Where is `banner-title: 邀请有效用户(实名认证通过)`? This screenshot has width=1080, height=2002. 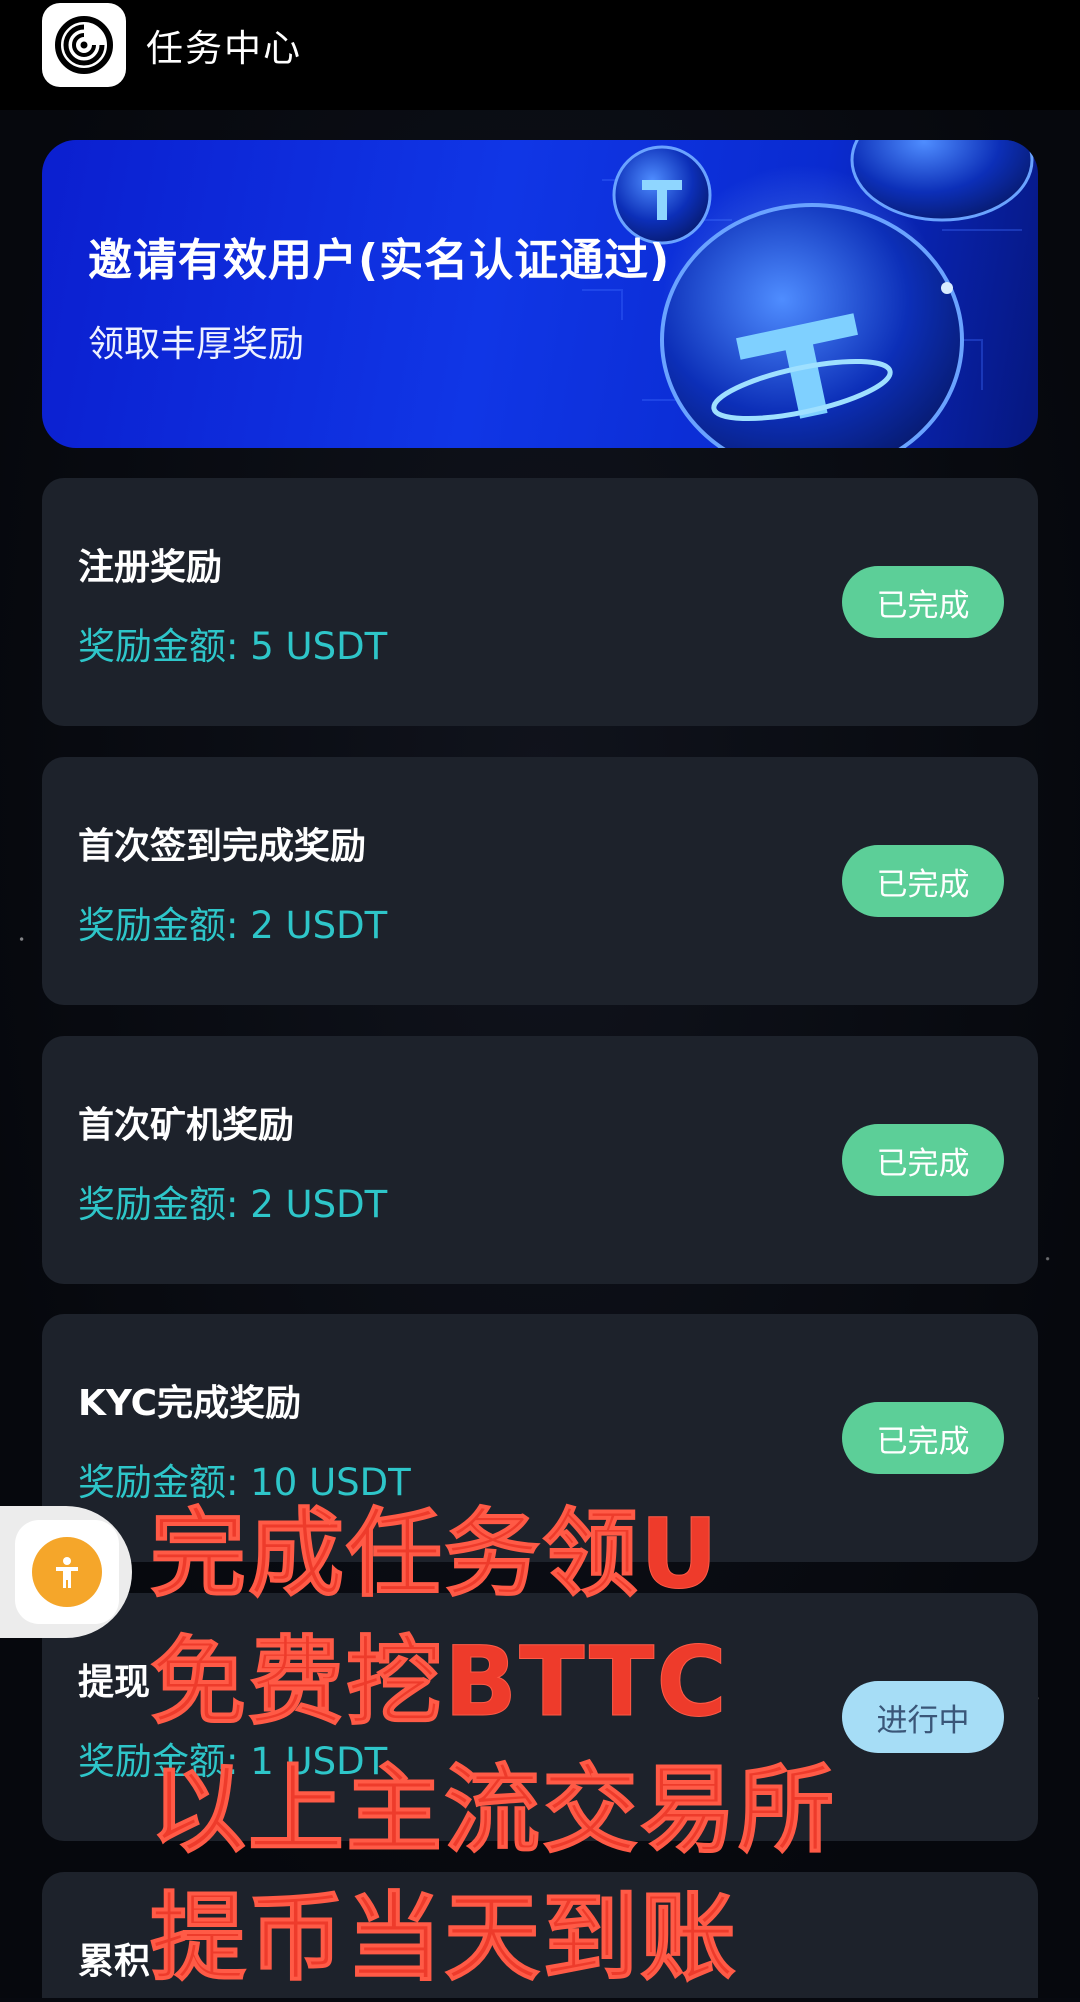 banner-title: 邀请有效用户(实名认证通过) is located at coordinates (379, 260).